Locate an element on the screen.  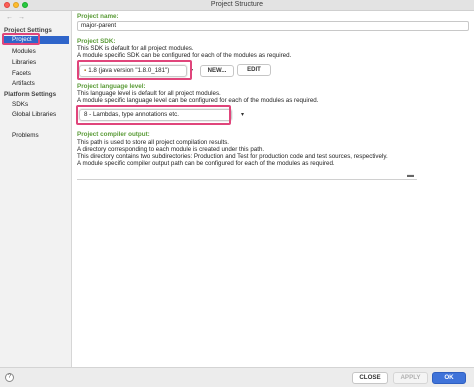
sdk-highlight-box is located at coordinates (134, 70).